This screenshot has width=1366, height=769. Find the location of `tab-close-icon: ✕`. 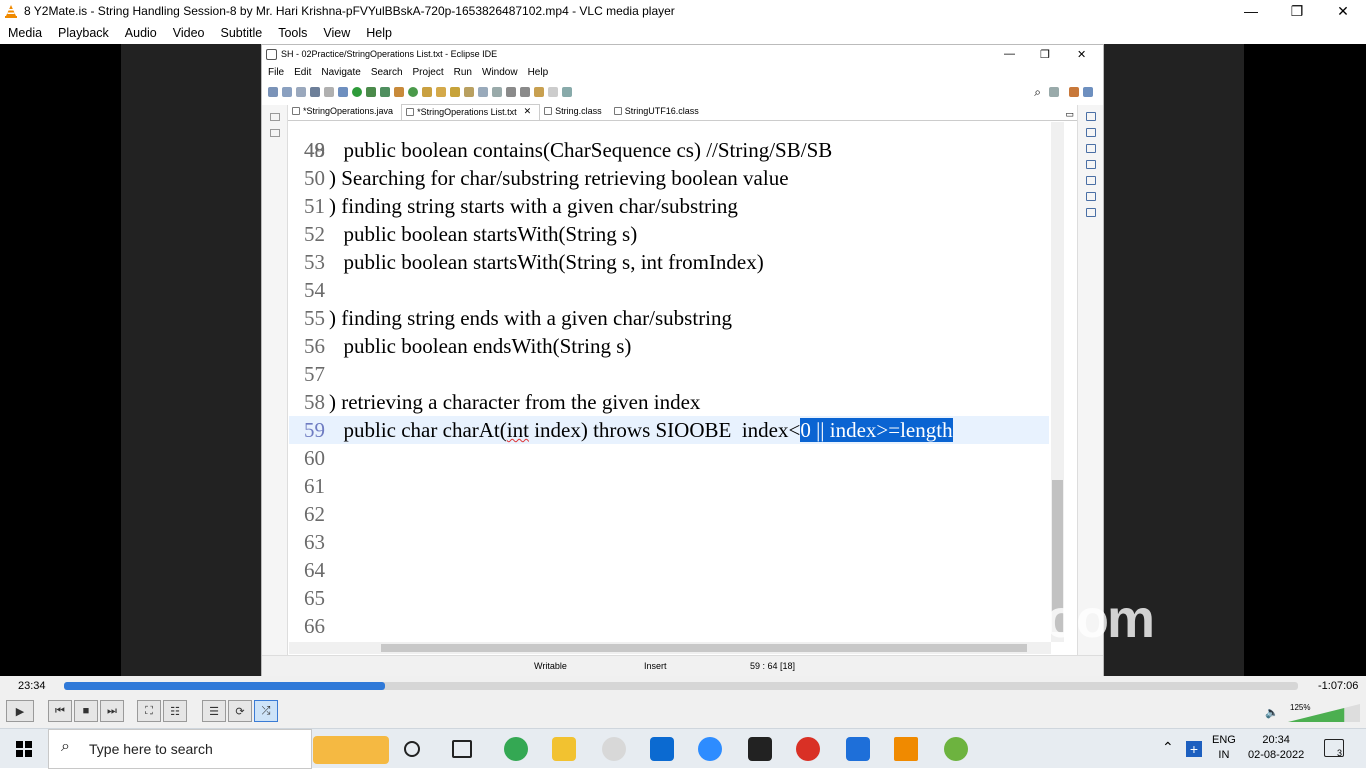

tab-close-icon: ✕ is located at coordinates (528, 111).